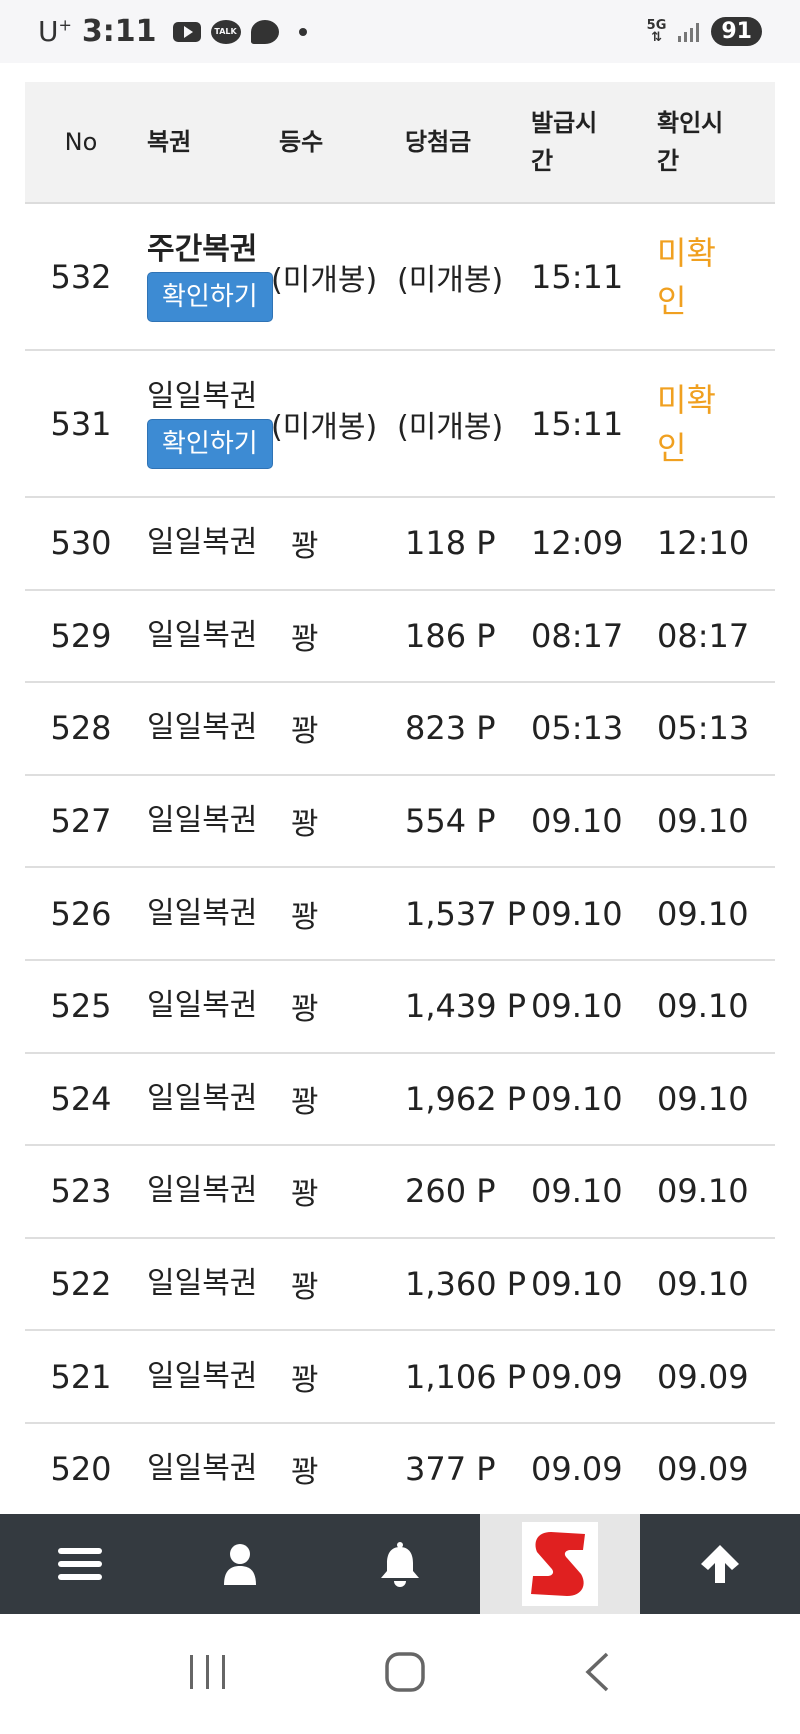 The height and width of the screenshot is (1734, 800). I want to click on carrier-label: U+, so click(55, 31).